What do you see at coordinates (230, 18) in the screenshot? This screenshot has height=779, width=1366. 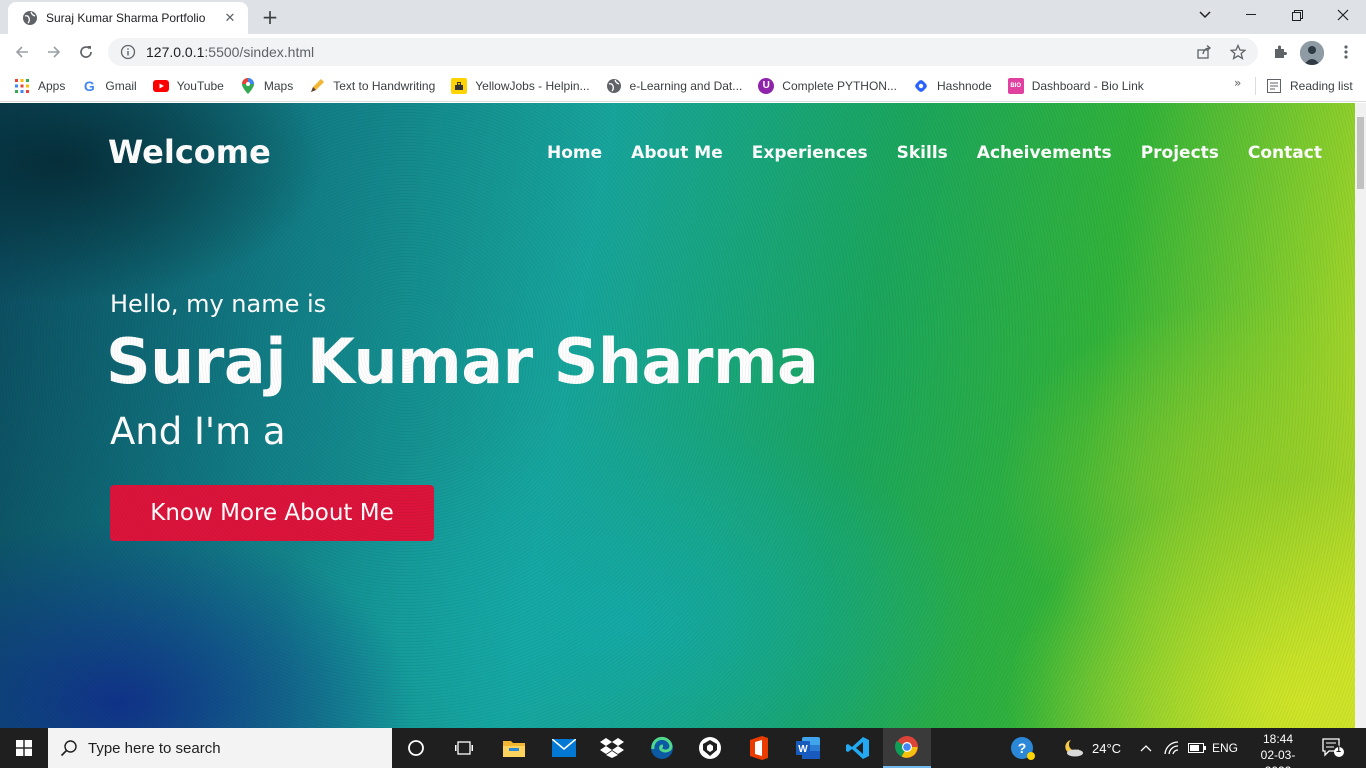 I see `tab-close-icon: ✕` at bounding box center [230, 18].